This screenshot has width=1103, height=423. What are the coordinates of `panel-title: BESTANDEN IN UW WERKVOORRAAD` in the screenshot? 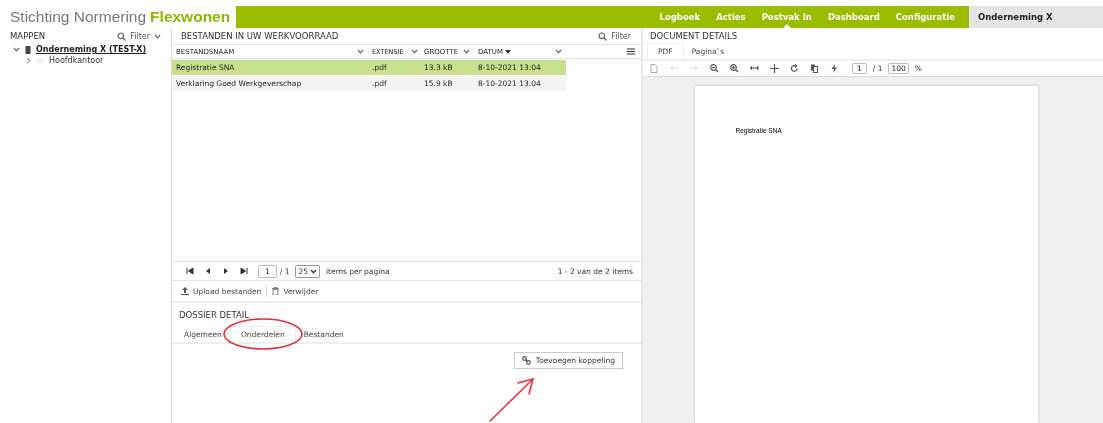 It's located at (260, 36).